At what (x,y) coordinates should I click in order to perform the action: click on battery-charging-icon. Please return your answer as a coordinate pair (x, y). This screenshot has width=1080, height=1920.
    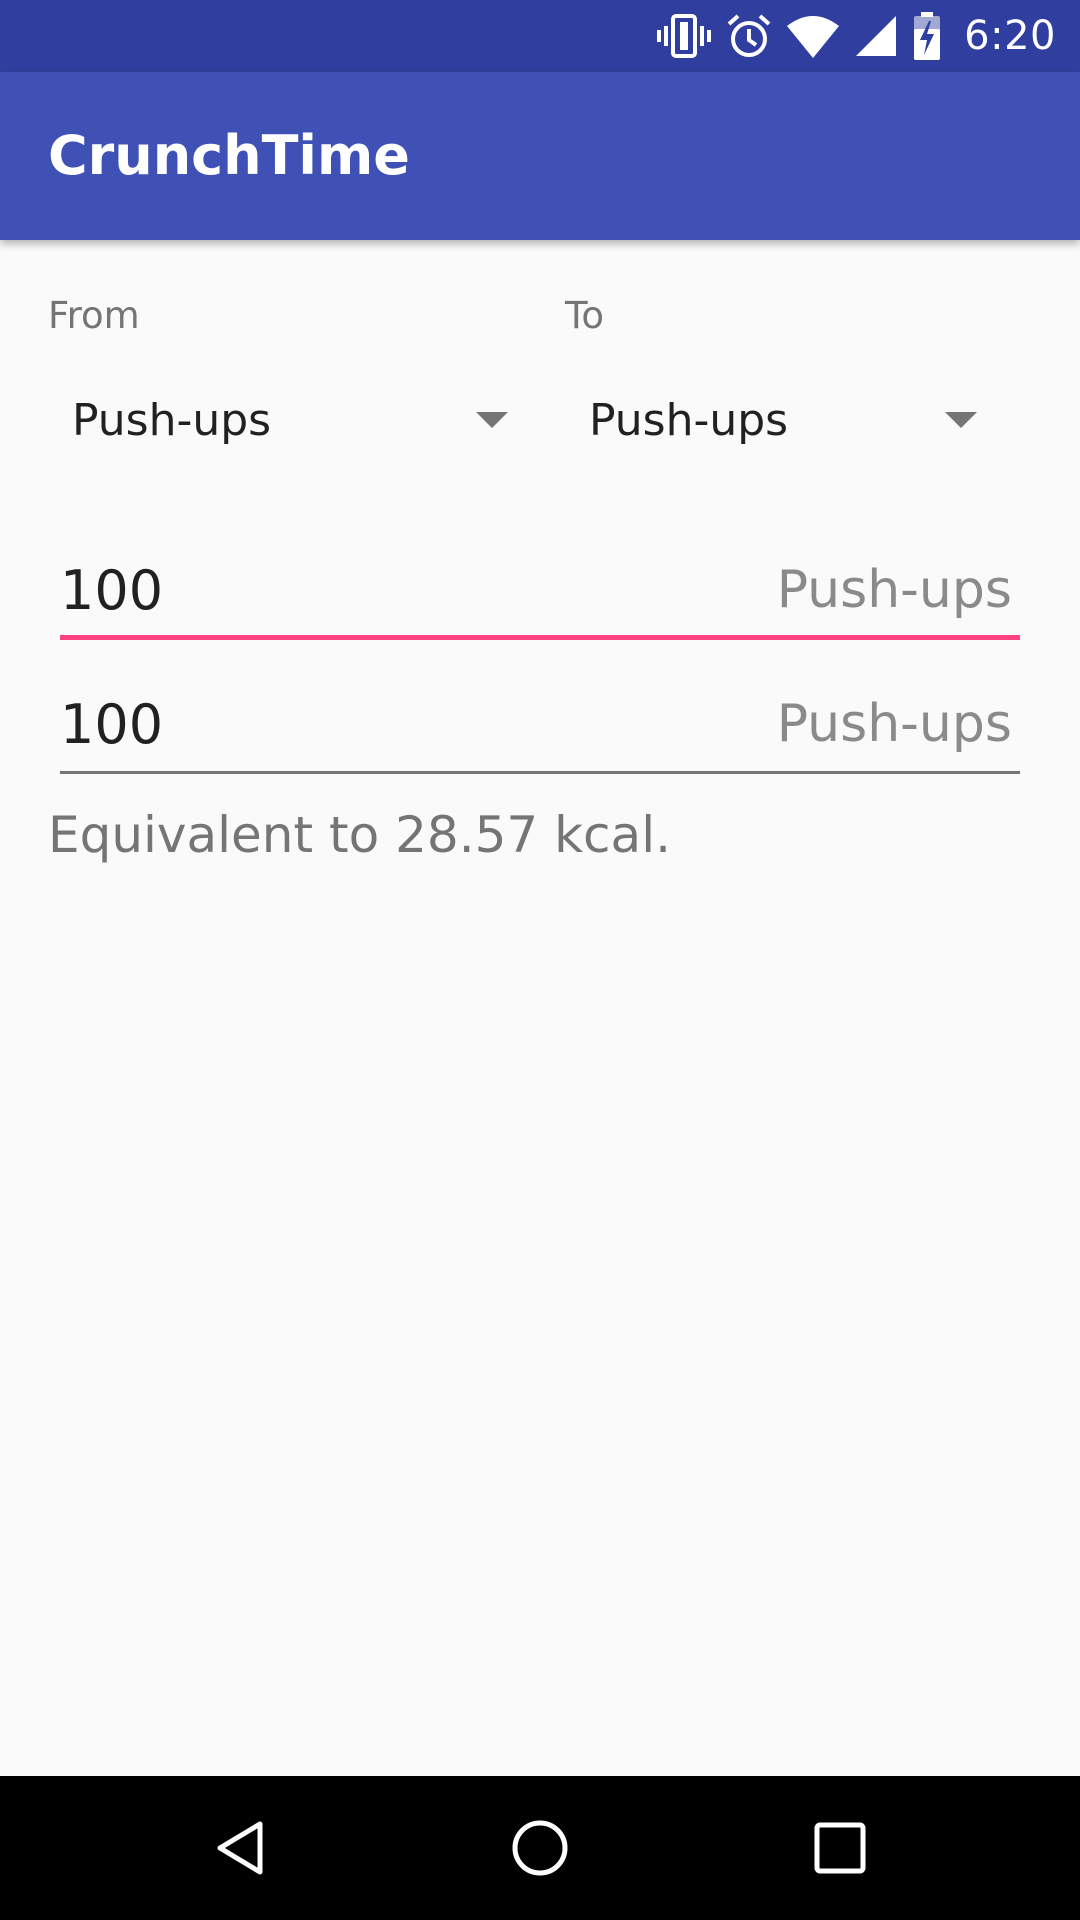
    Looking at the image, I should click on (927, 36).